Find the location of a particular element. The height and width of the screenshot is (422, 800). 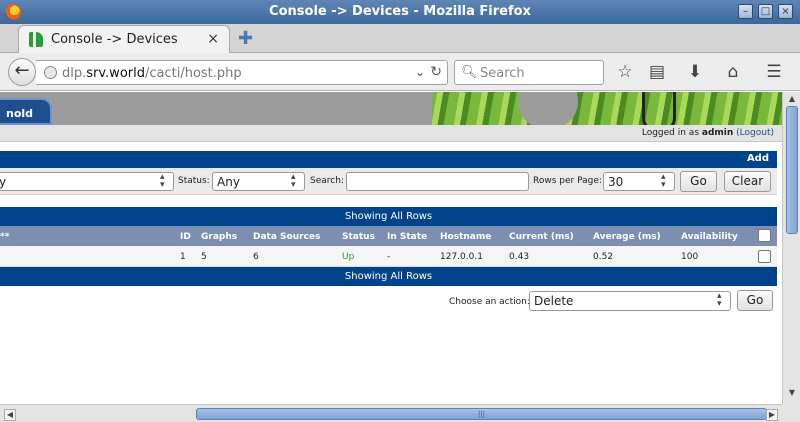

close-window-button: × is located at coordinates (785, 11).